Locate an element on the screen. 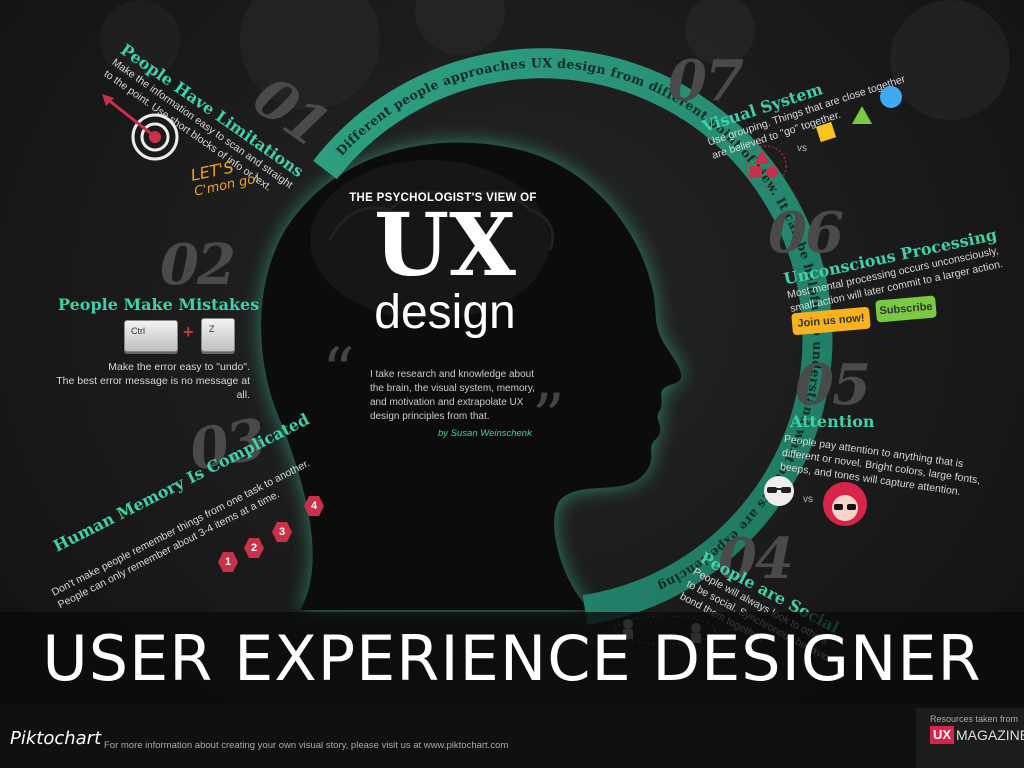  red-hair-face-icon is located at coordinates (845, 504).